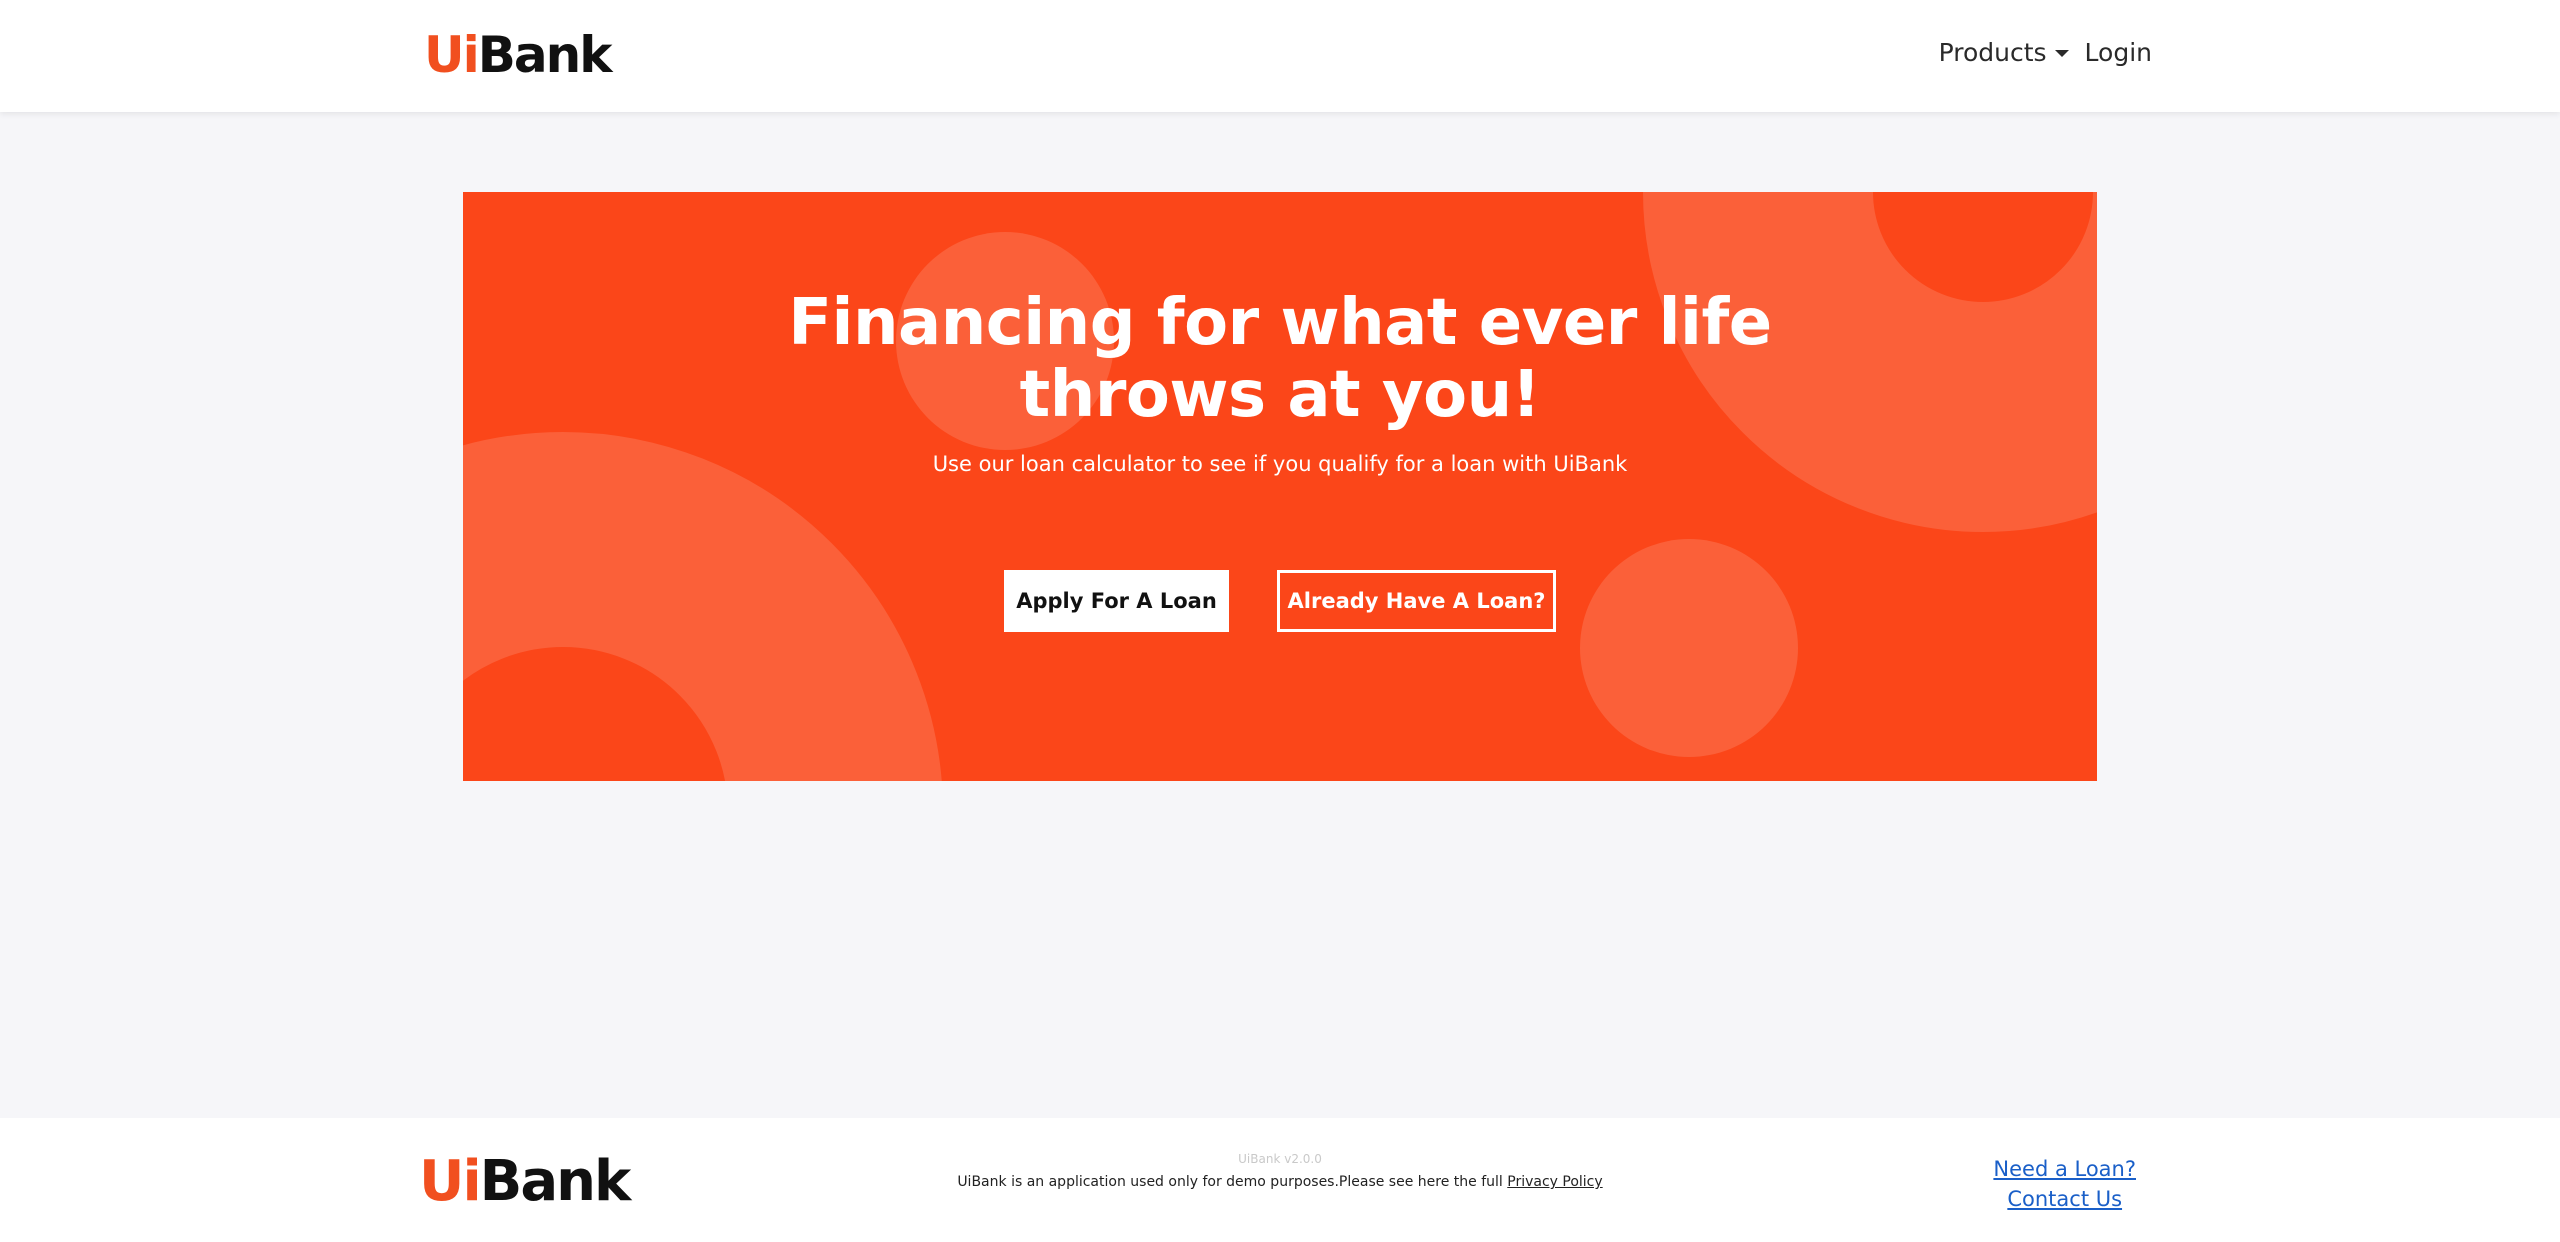 The height and width of the screenshot is (1242, 2560). I want to click on products-label: Products, so click(1992, 52).